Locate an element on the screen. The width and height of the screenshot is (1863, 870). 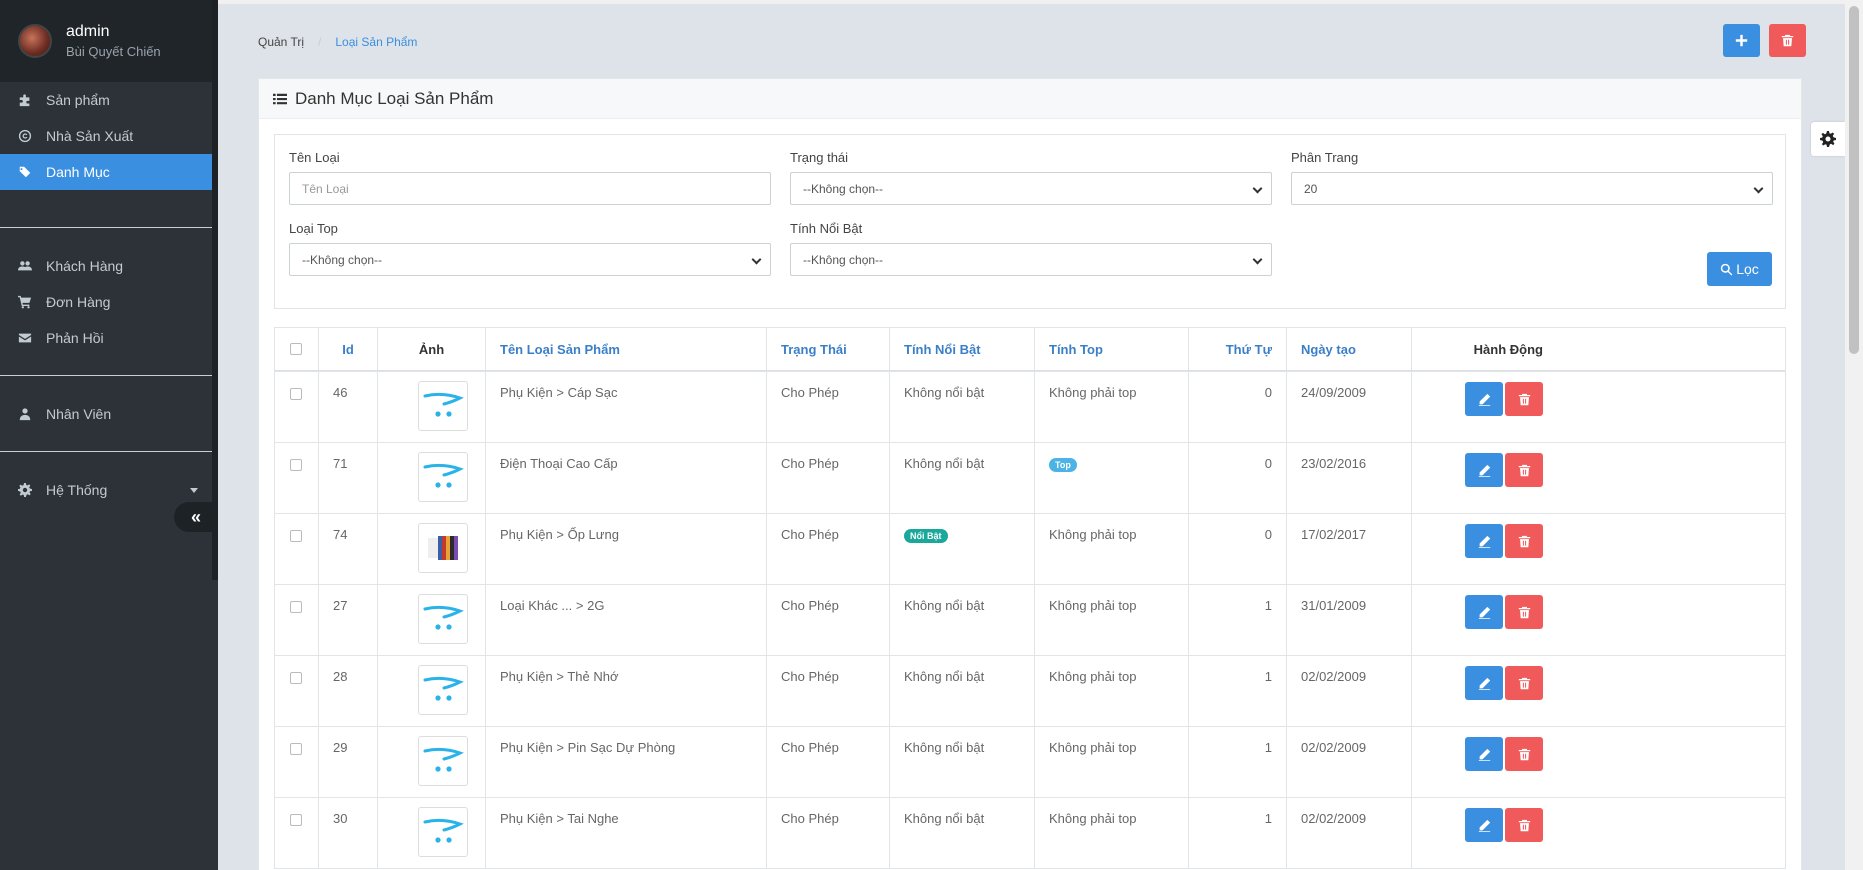
paging-select: 20 is located at coordinates (1532, 188).